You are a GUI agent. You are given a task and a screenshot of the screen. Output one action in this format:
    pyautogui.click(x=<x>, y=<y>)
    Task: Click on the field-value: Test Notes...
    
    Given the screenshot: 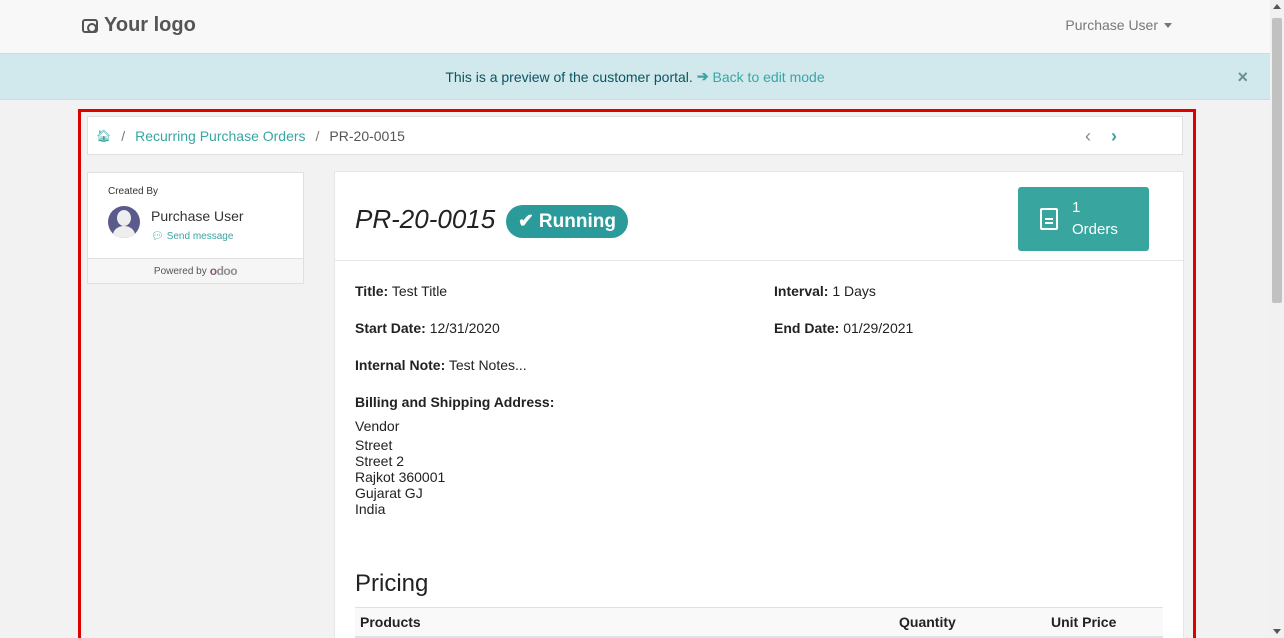 What is the action you would take?
    pyautogui.click(x=487, y=365)
    